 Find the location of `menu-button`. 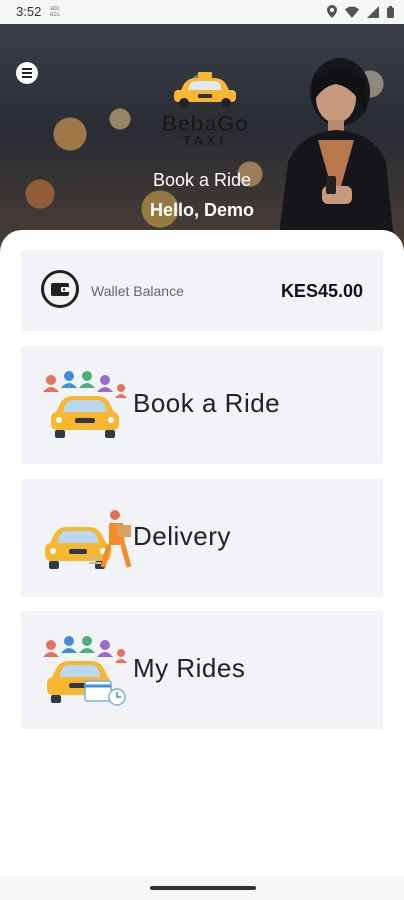

menu-button is located at coordinates (27, 73).